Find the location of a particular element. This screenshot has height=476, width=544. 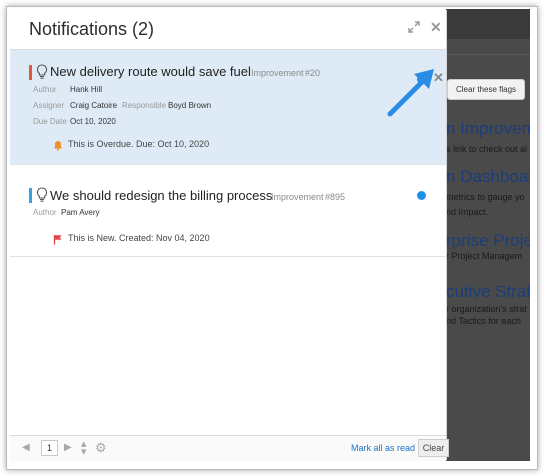

annotation-arrow-icon is located at coordinates (410, 93).